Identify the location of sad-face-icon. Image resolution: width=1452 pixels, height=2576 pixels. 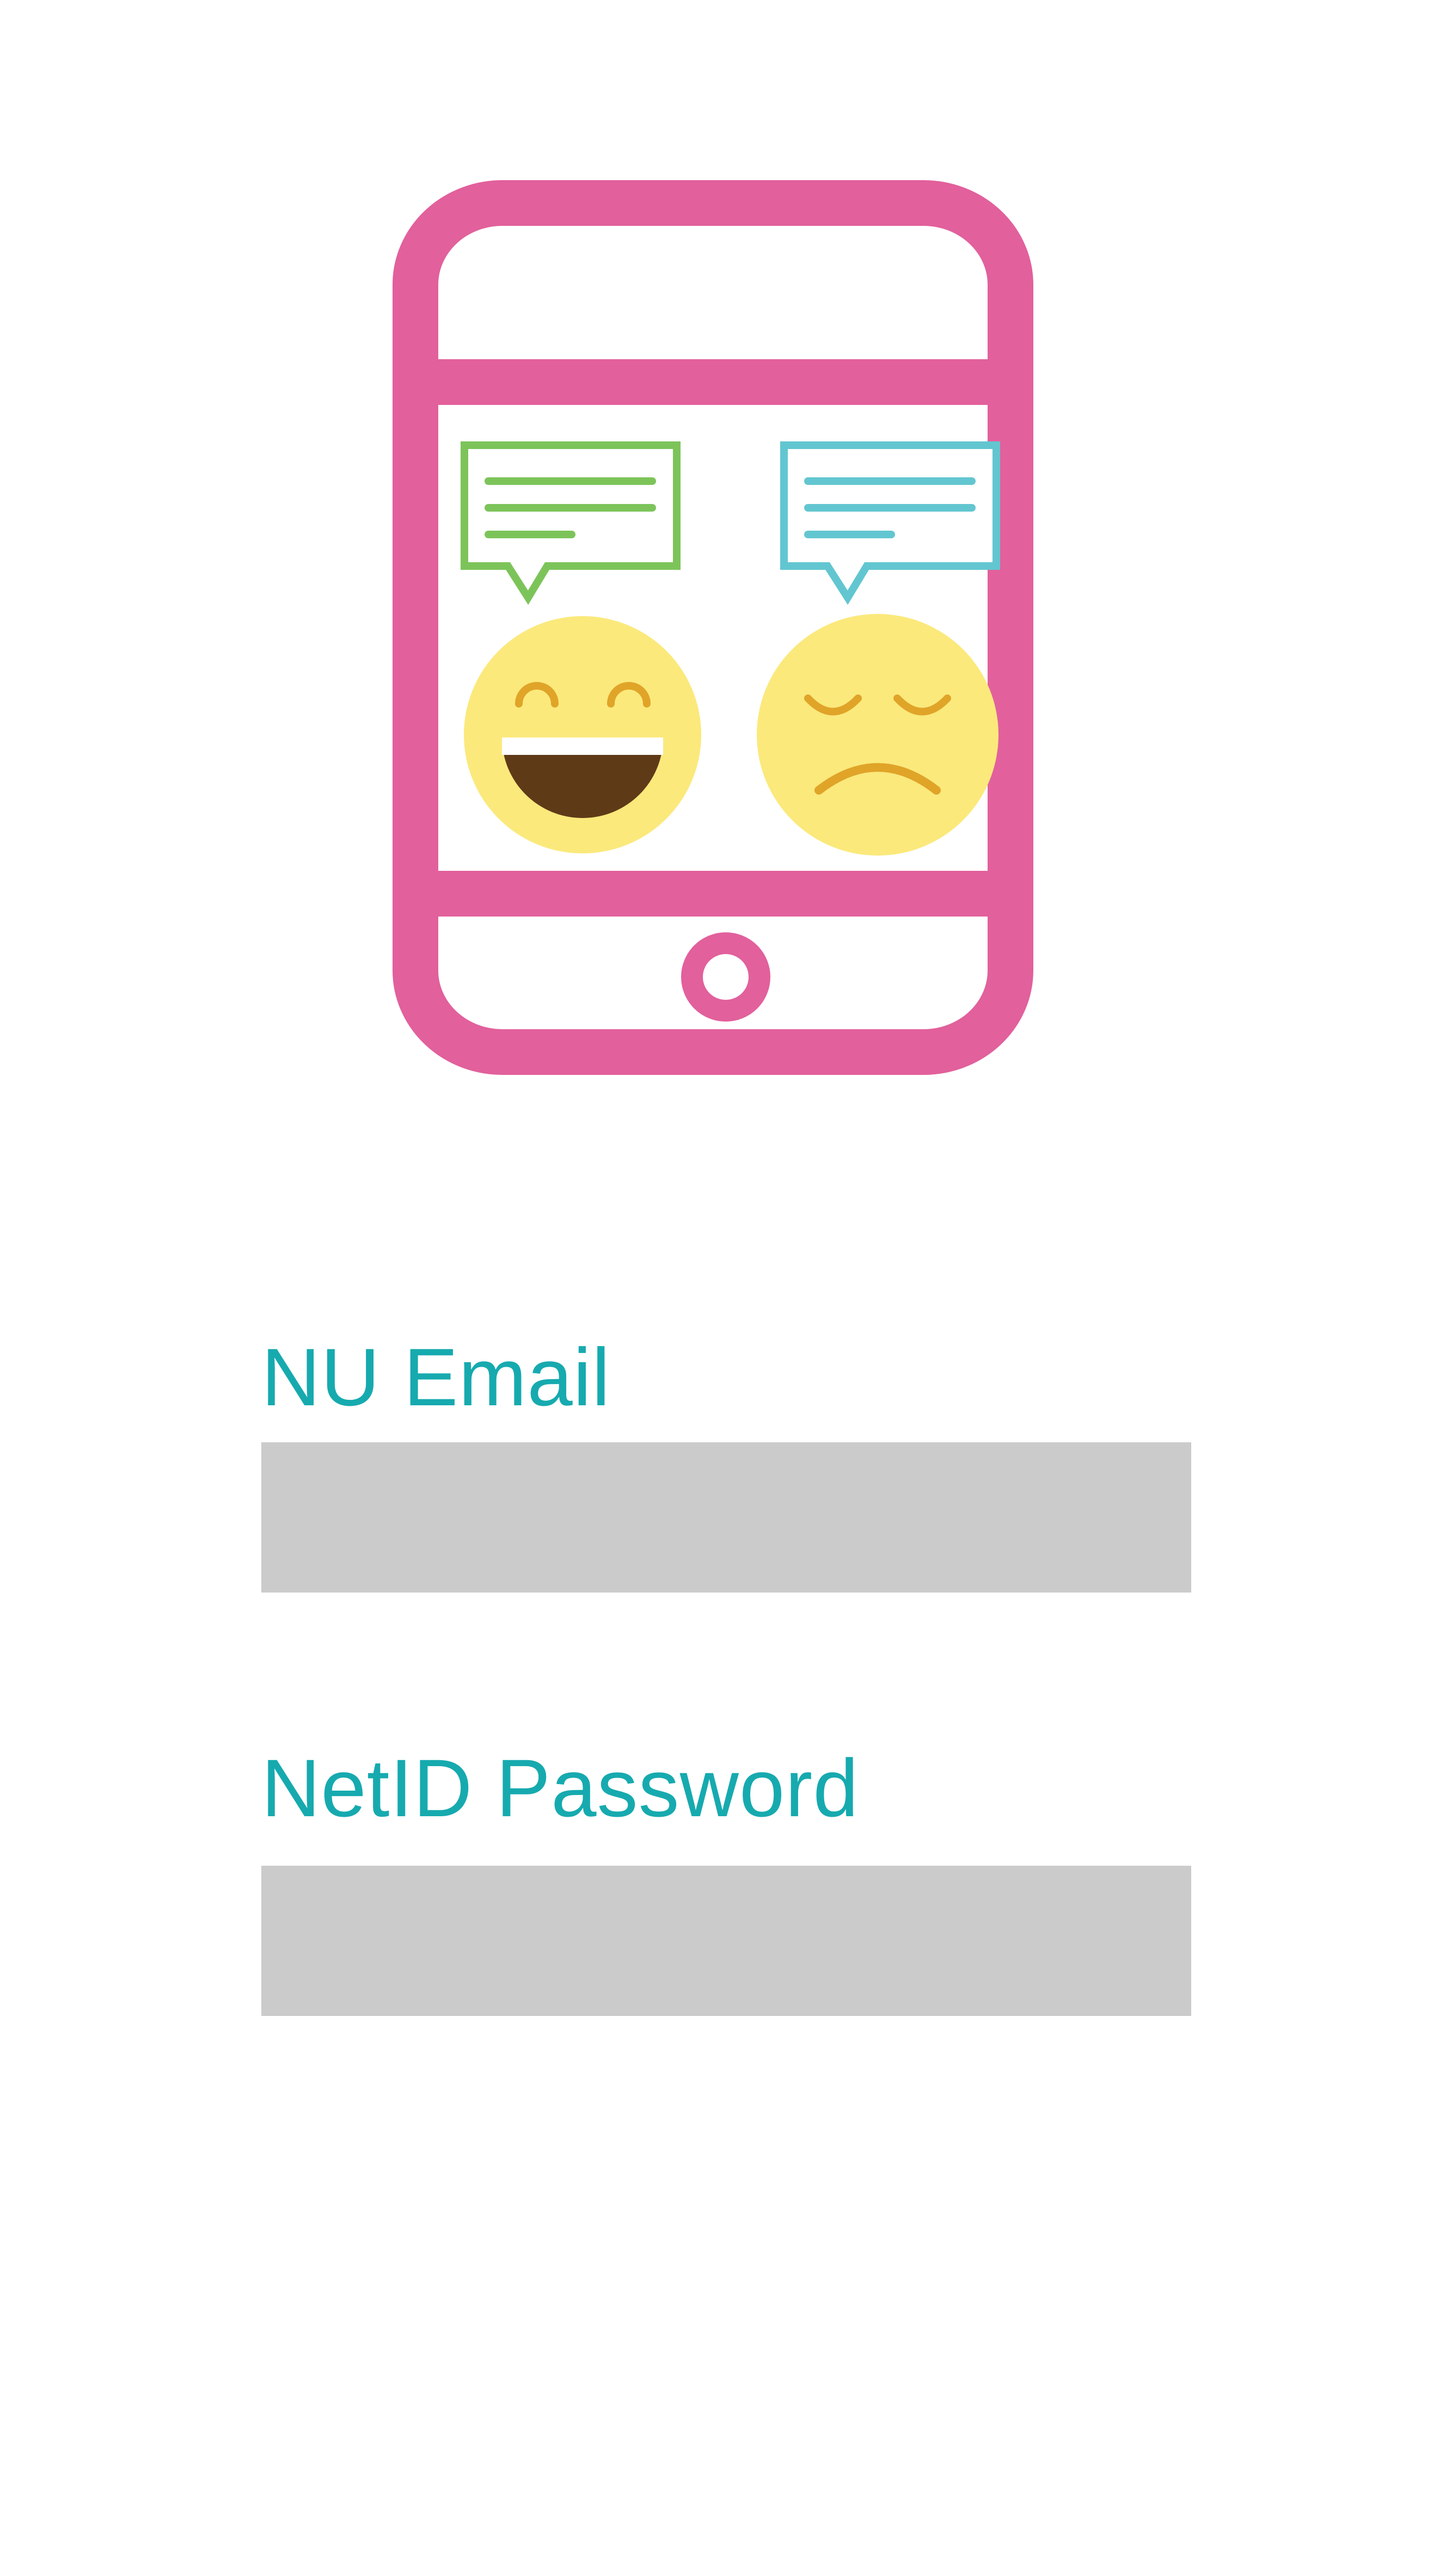
(877, 735).